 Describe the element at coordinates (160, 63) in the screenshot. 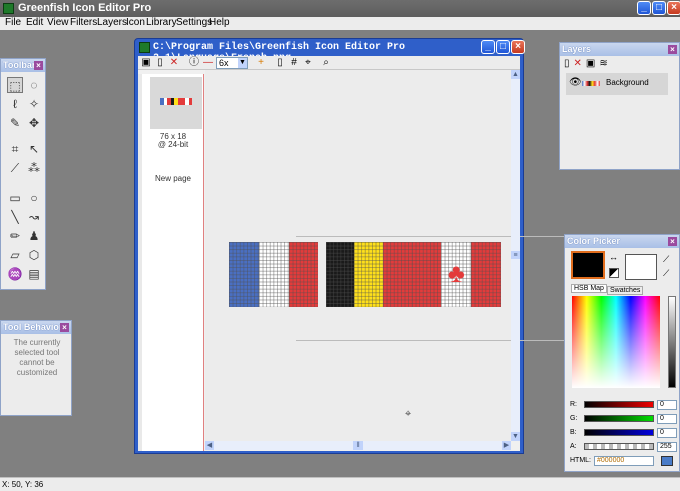

I see `new-page-icon: ▯` at that location.